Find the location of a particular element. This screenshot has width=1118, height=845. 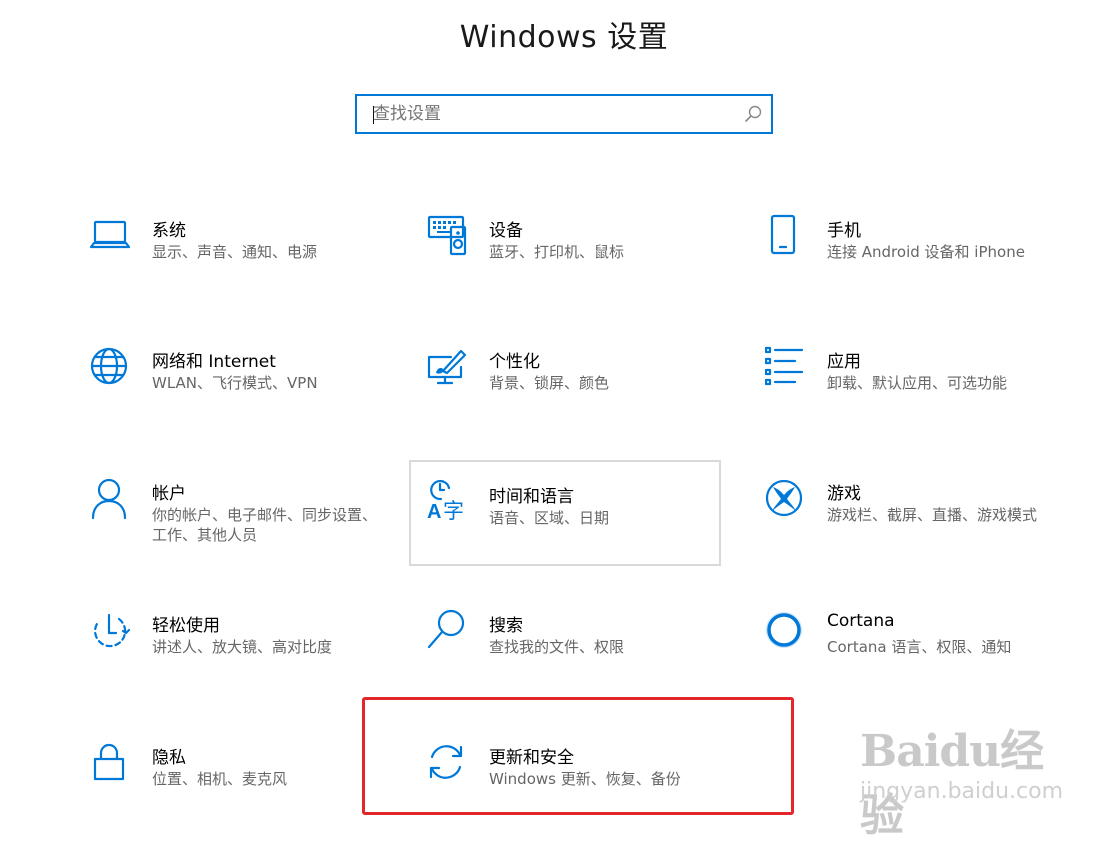

phone-icon is located at coordinates (783, 234).